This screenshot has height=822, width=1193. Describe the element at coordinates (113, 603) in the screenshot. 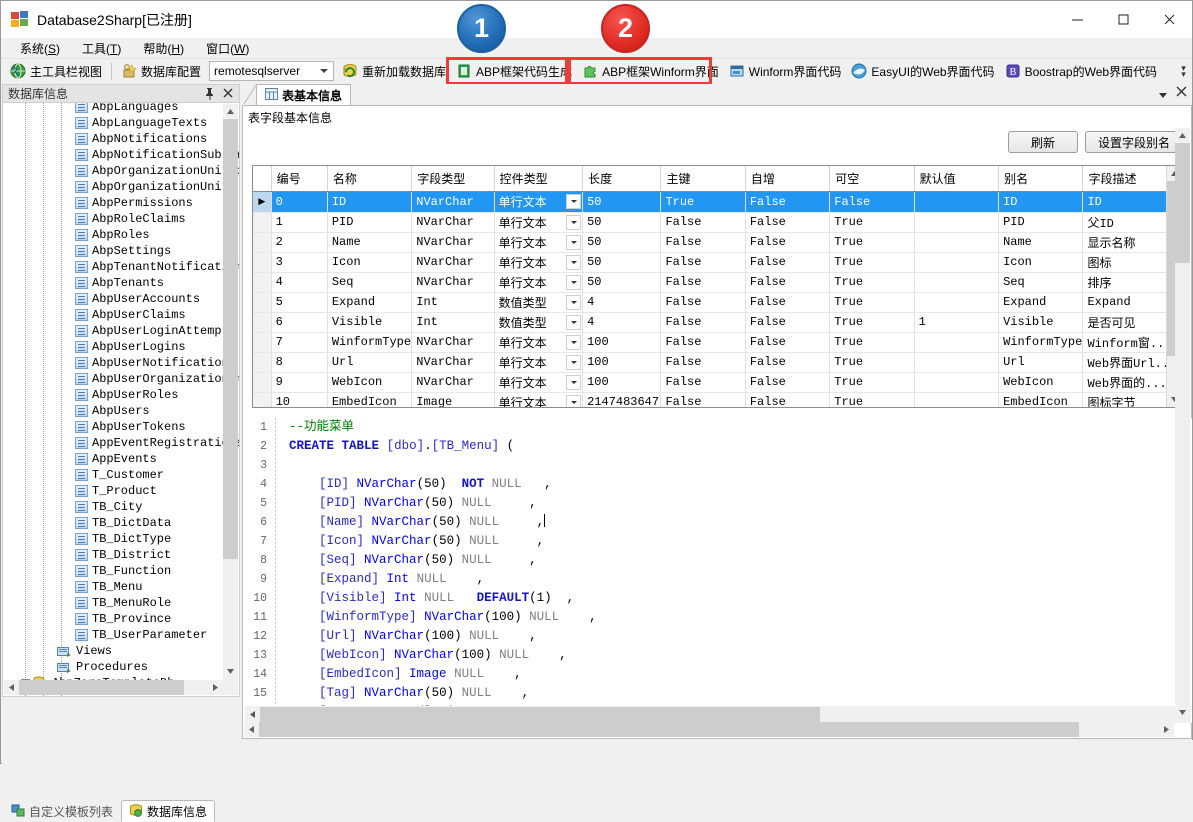

I see `tree-node: TB_MenuRole` at that location.